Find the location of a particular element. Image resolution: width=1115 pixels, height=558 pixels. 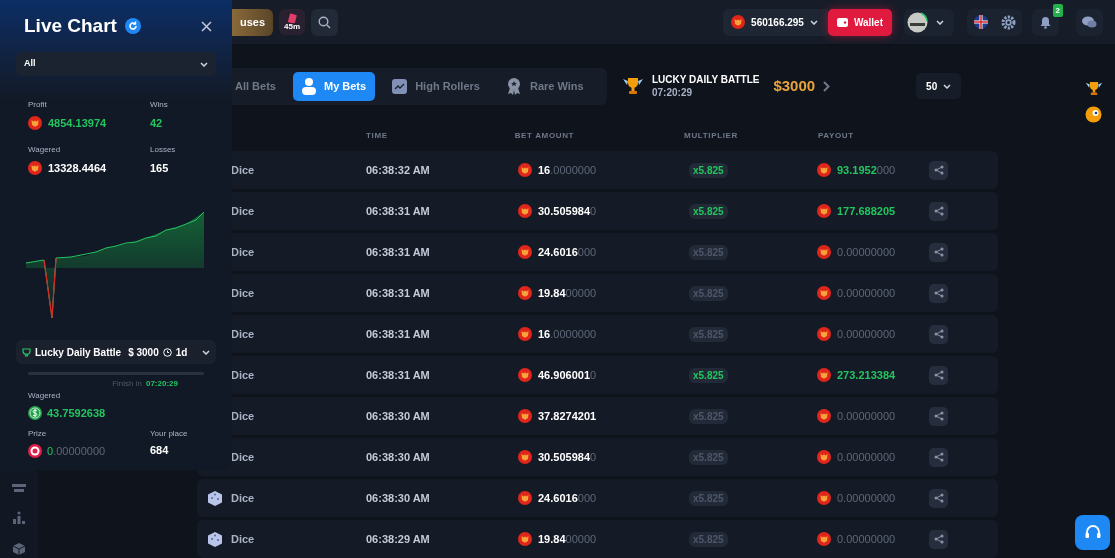

cube-icon is located at coordinates (19, 549).